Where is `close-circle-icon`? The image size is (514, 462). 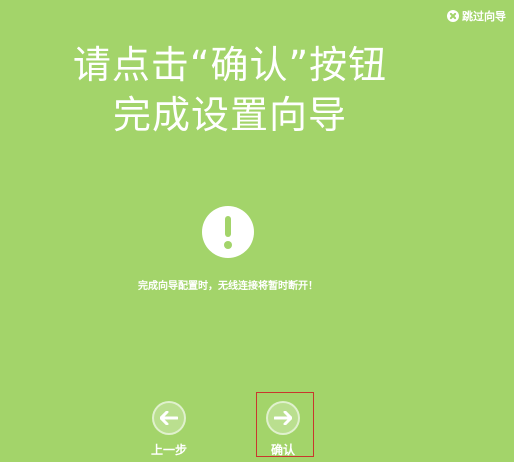
close-circle-icon is located at coordinates (453, 16).